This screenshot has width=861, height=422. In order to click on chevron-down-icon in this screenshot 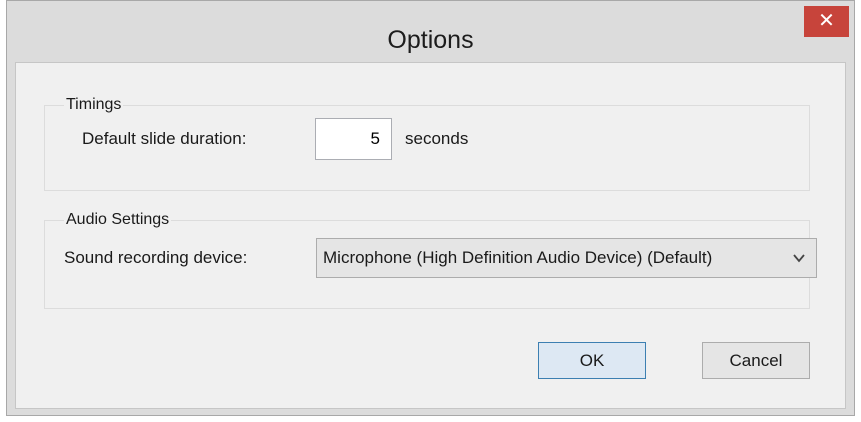, I will do `click(799, 258)`.